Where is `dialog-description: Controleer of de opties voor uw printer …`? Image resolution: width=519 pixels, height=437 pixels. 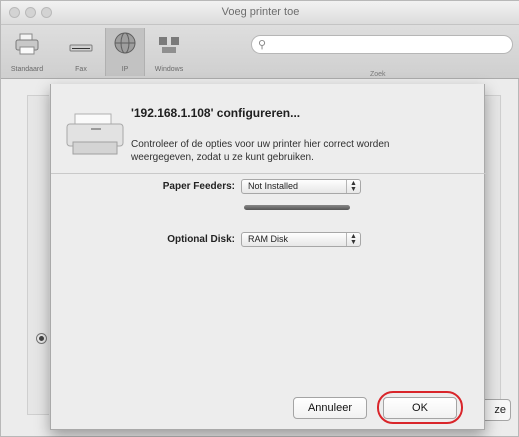
dialog-description: Controleer of de opties voor uw printer … is located at coordinates (260, 151).